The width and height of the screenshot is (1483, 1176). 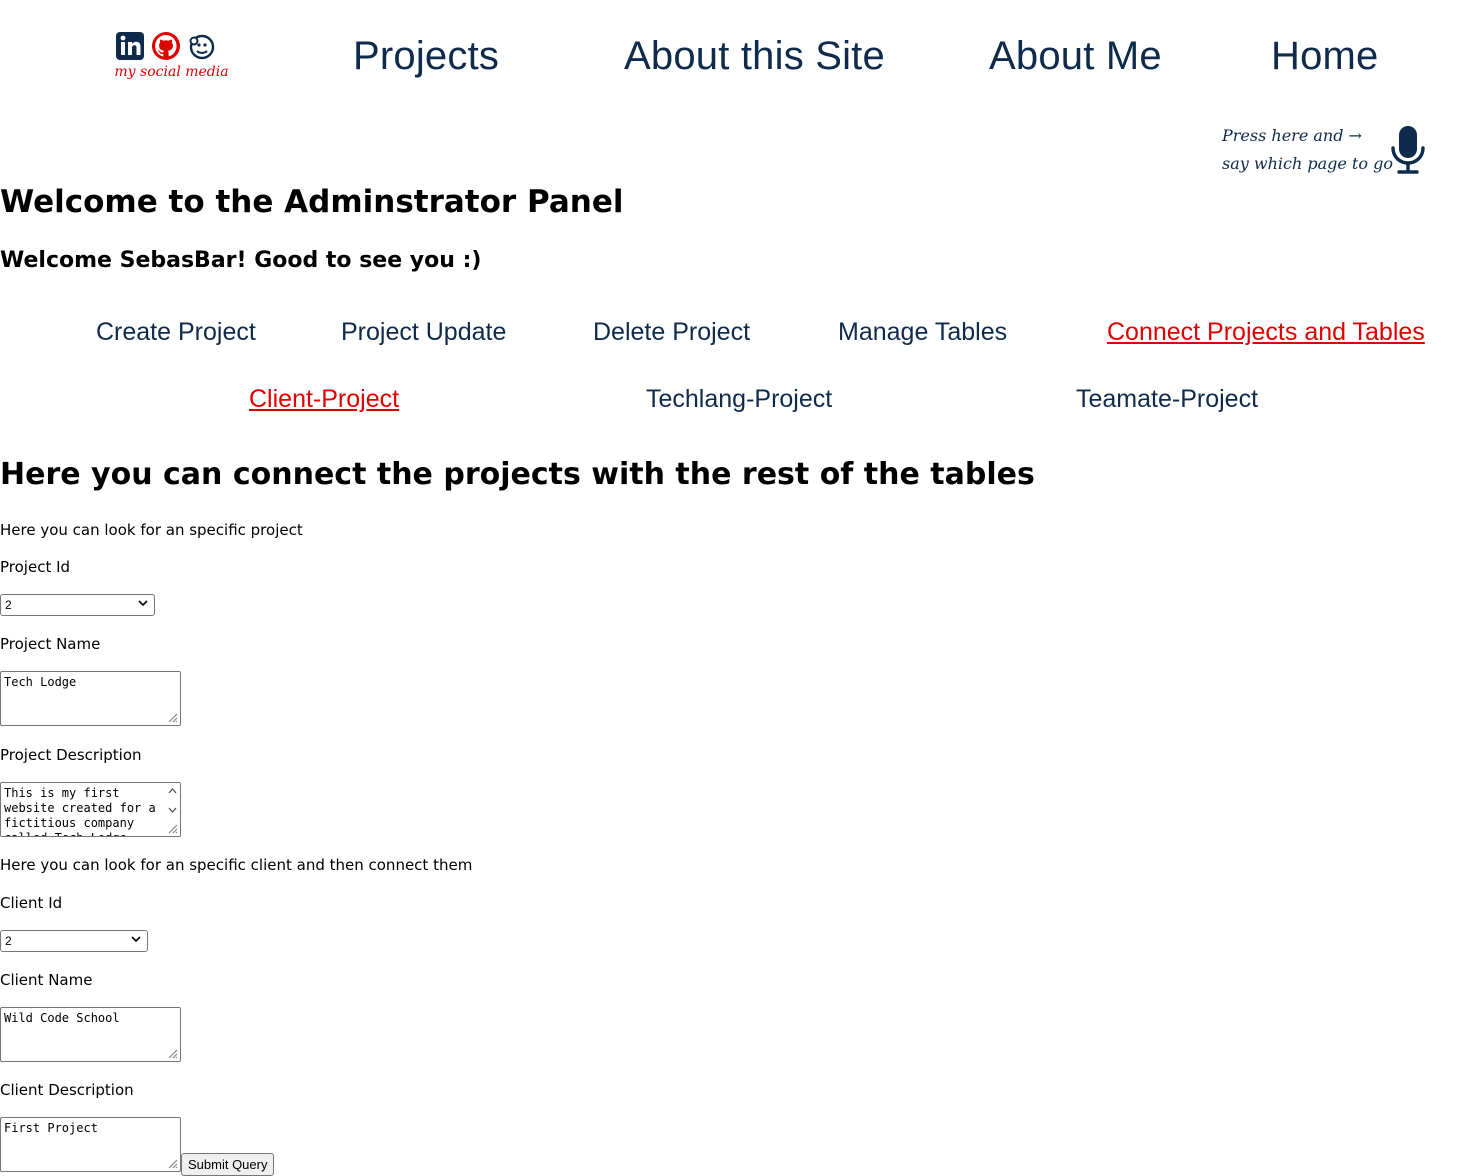 I want to click on admin-nav-create-project: Create Project, so click(x=176, y=332).